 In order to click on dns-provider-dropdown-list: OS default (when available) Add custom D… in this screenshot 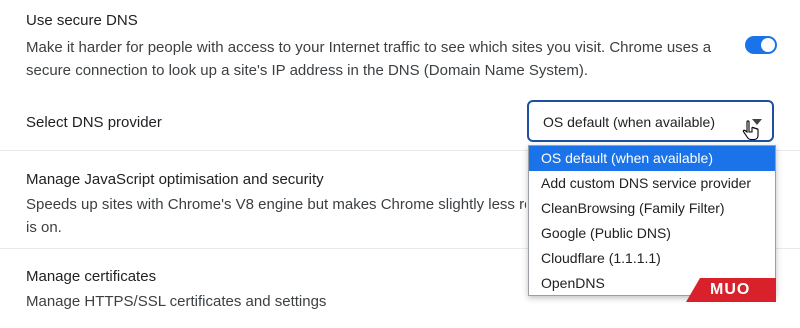, I will do `click(652, 220)`.